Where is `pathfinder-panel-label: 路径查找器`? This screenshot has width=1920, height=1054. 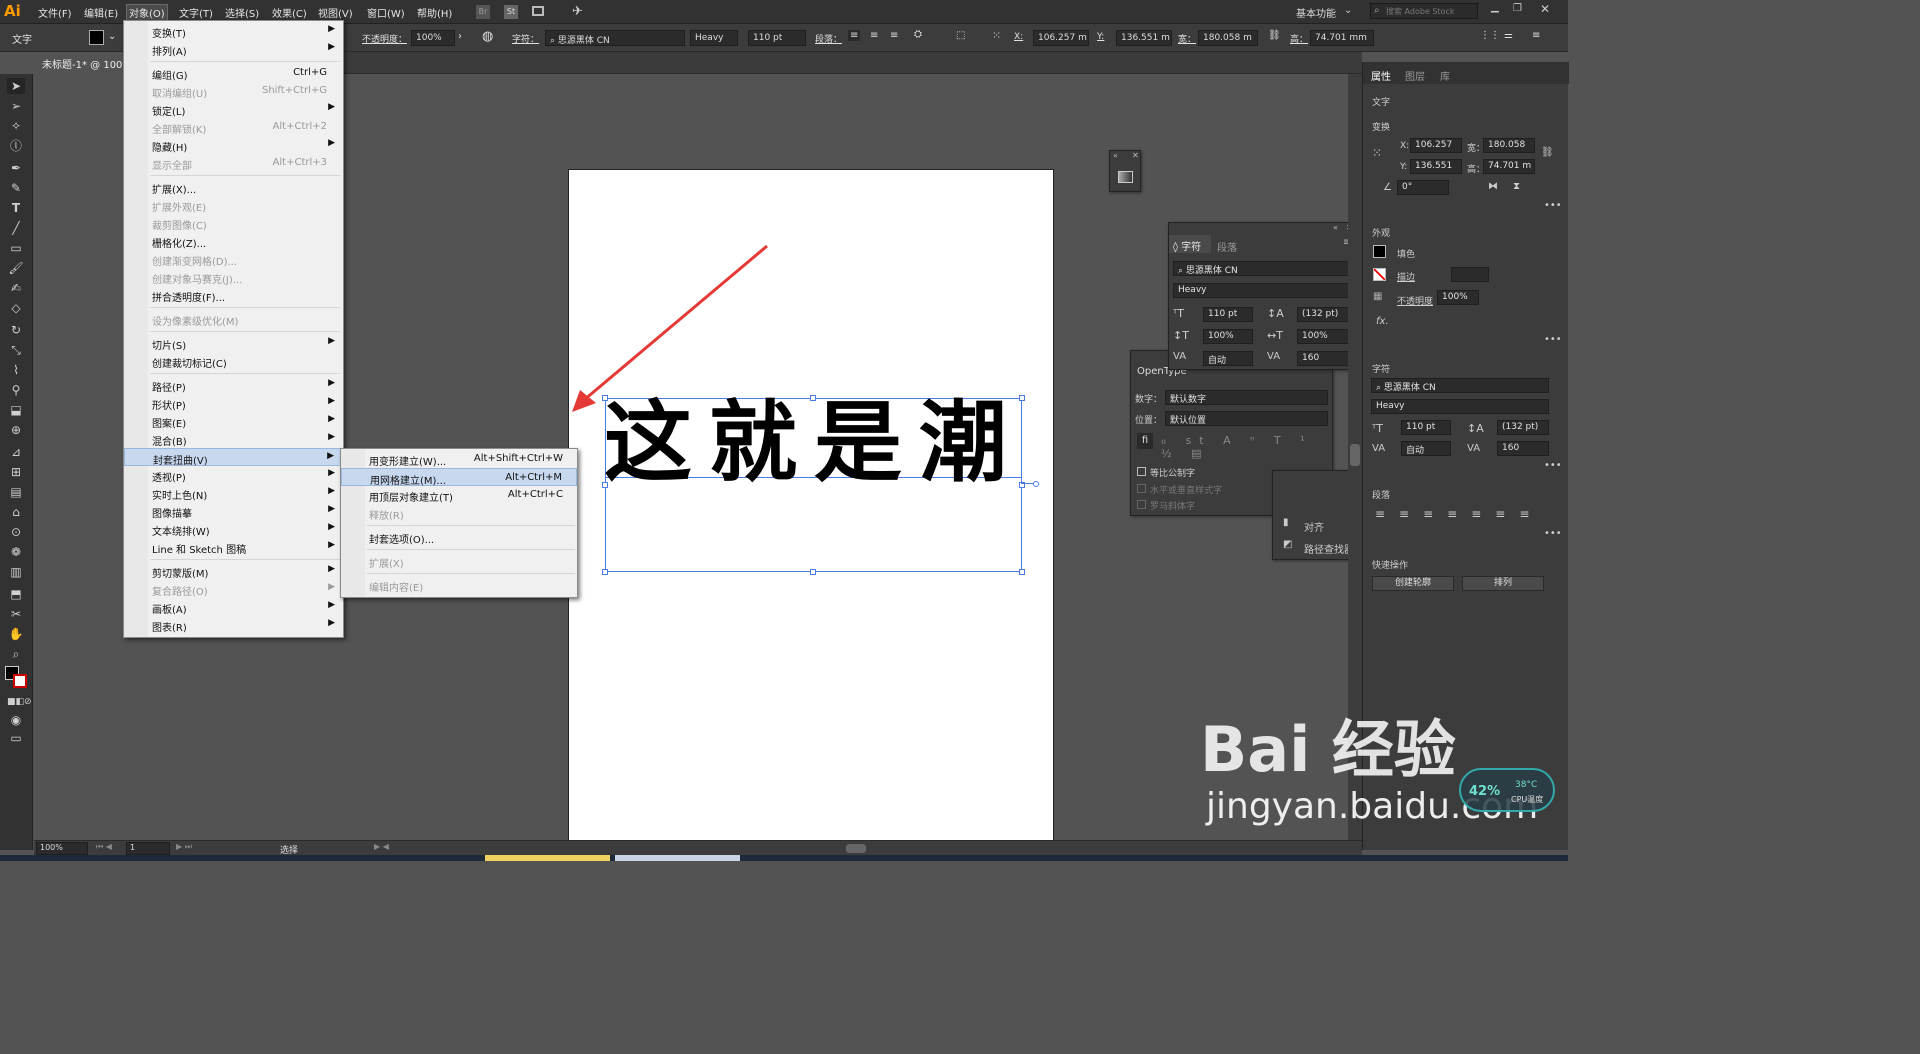 pathfinder-panel-label: 路径查找器 is located at coordinates (1329, 548).